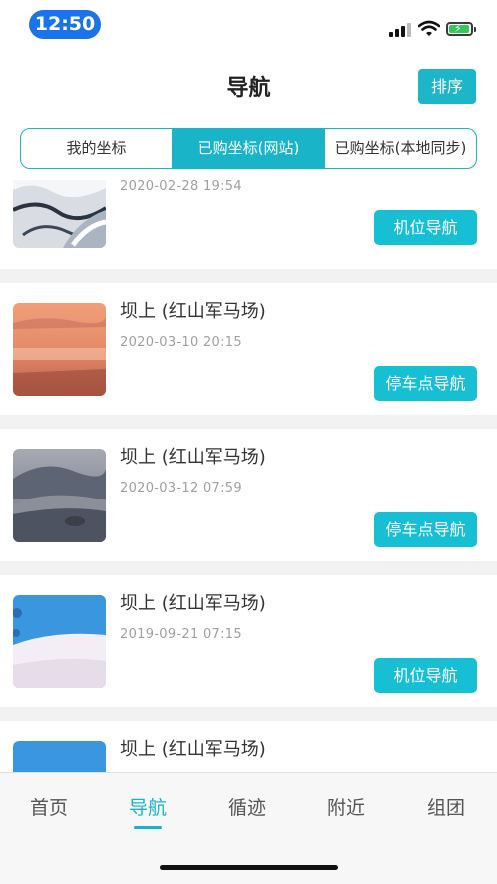  I want to click on sort-button: 排序, so click(447, 86).